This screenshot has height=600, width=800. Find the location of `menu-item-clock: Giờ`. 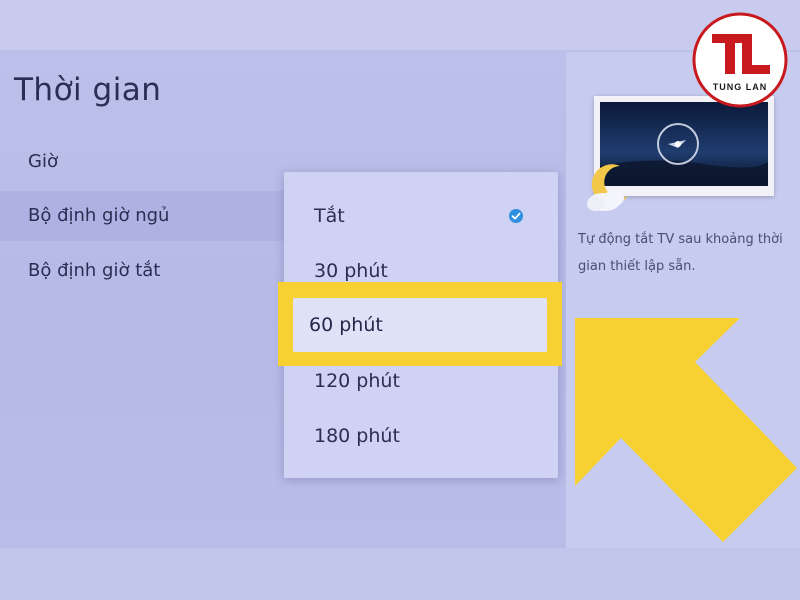

menu-item-clock: Giờ is located at coordinates (145, 162).